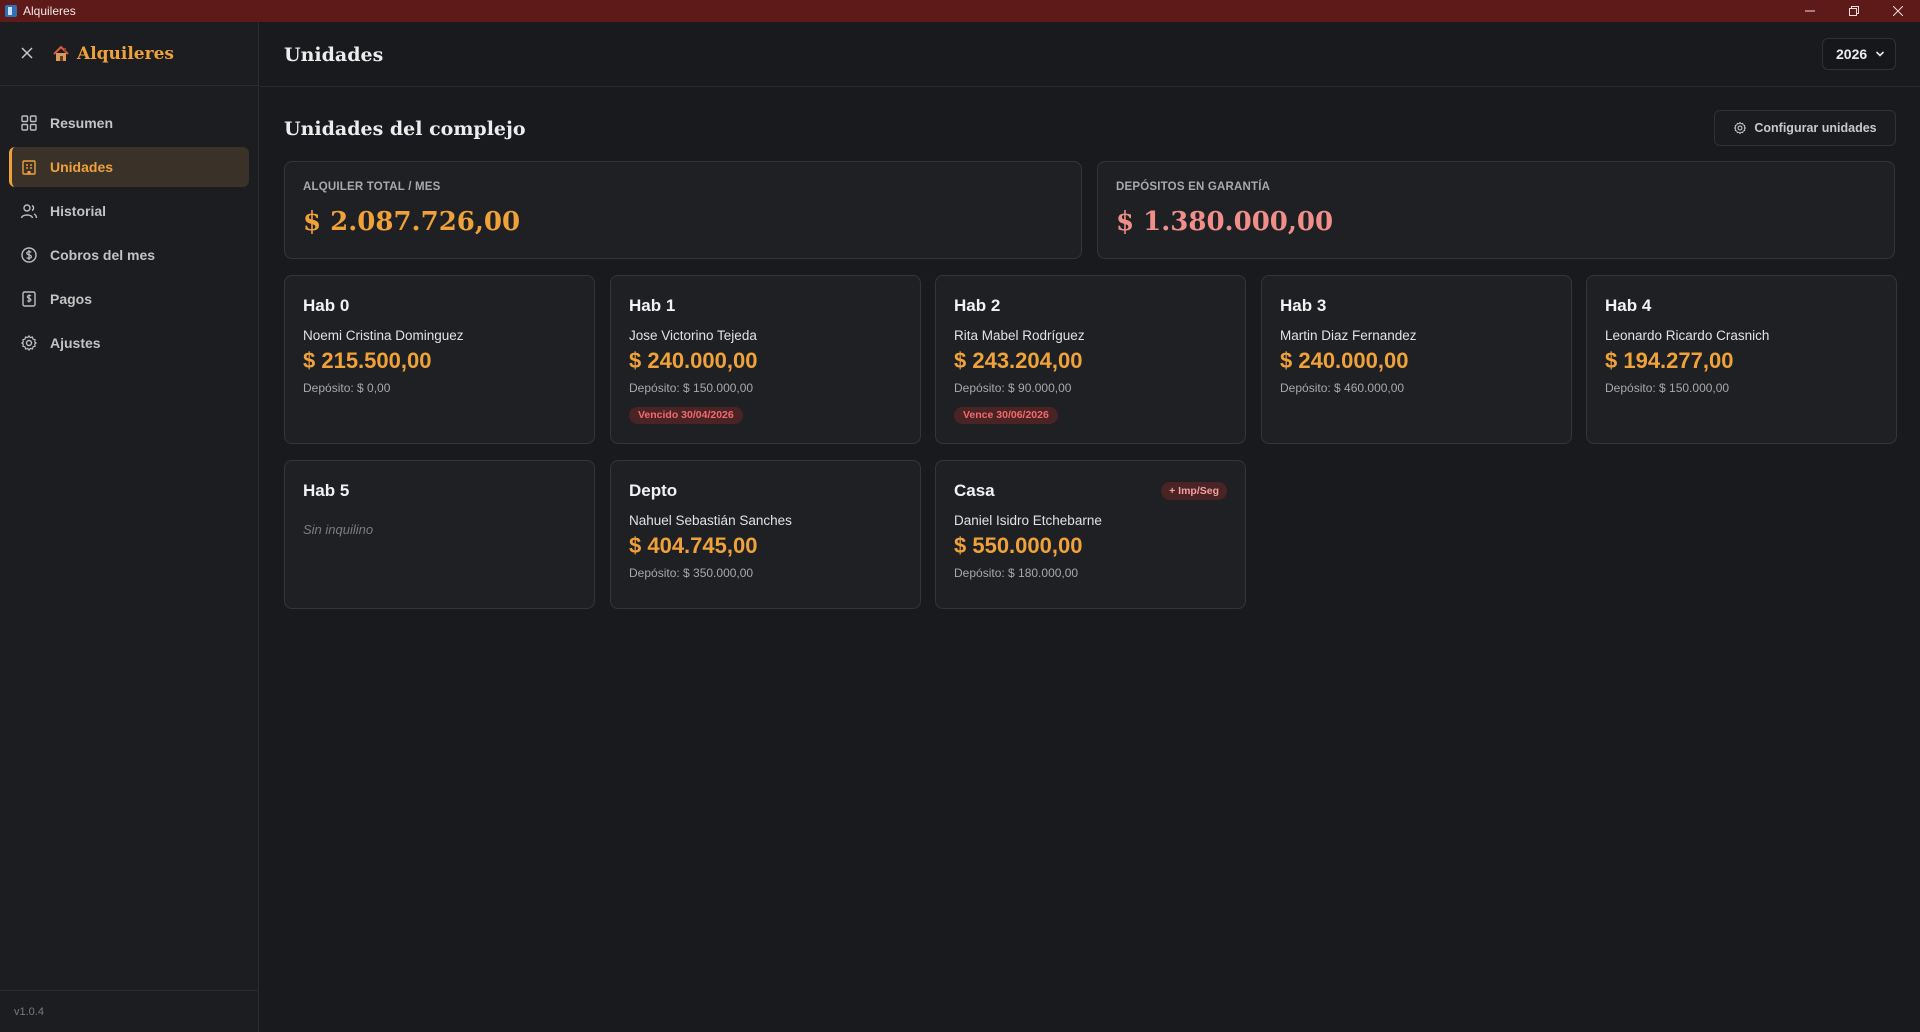  I want to click on tenant-name: Martin Diaz Fernandez, so click(1348, 335).